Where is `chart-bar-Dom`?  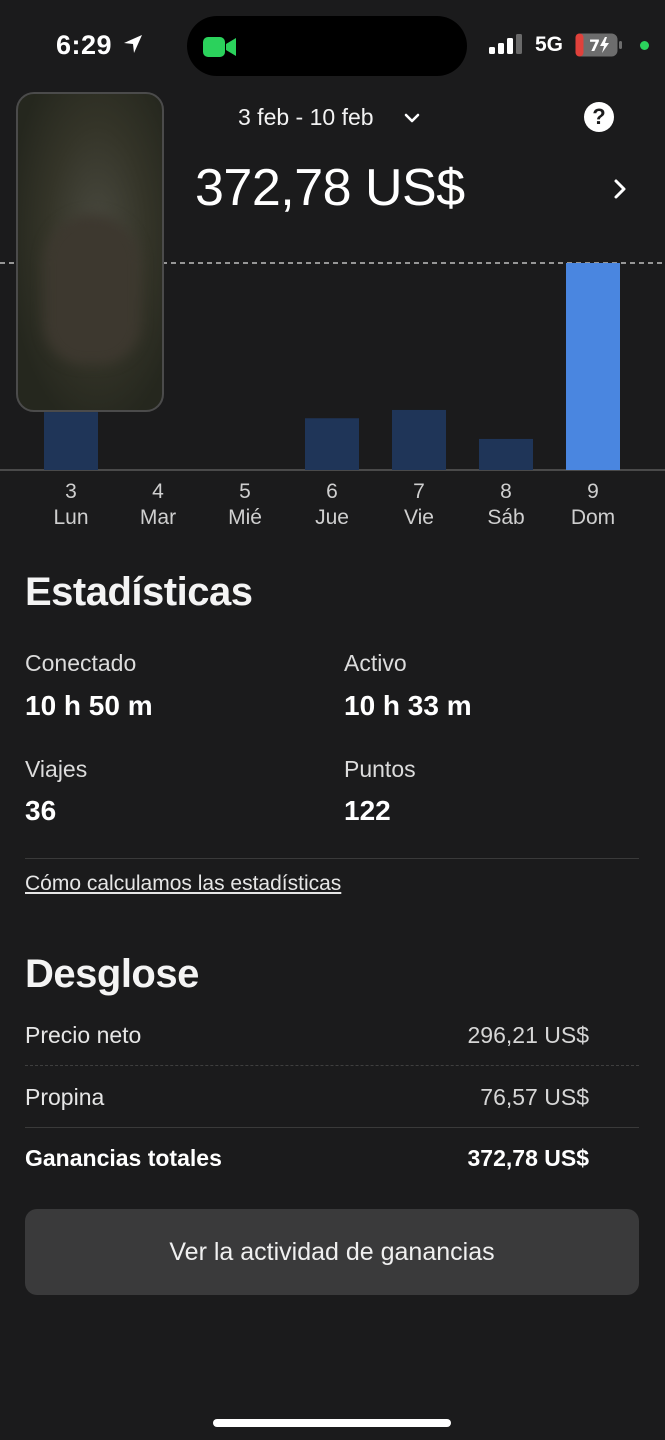
chart-bar-Dom is located at coordinates (593, 366).